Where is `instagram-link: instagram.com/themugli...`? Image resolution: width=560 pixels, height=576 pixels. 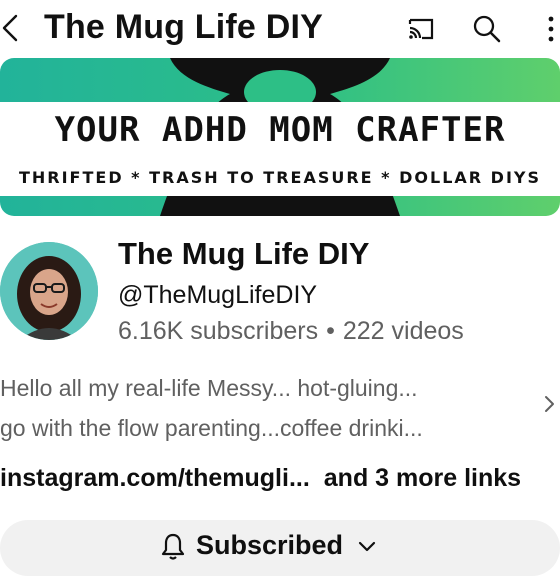
instagram-link: instagram.com/themugli... is located at coordinates (155, 478).